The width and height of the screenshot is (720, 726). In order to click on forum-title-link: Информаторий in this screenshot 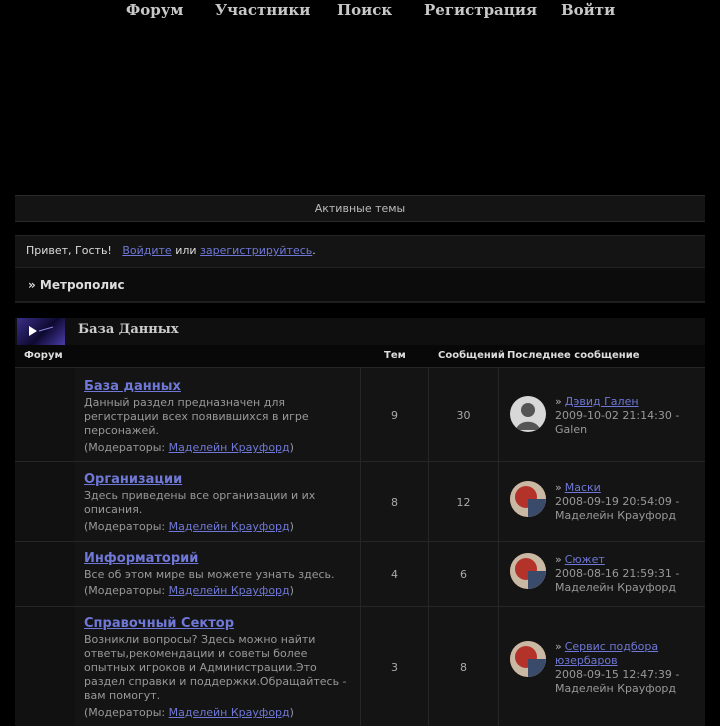, I will do `click(141, 558)`.